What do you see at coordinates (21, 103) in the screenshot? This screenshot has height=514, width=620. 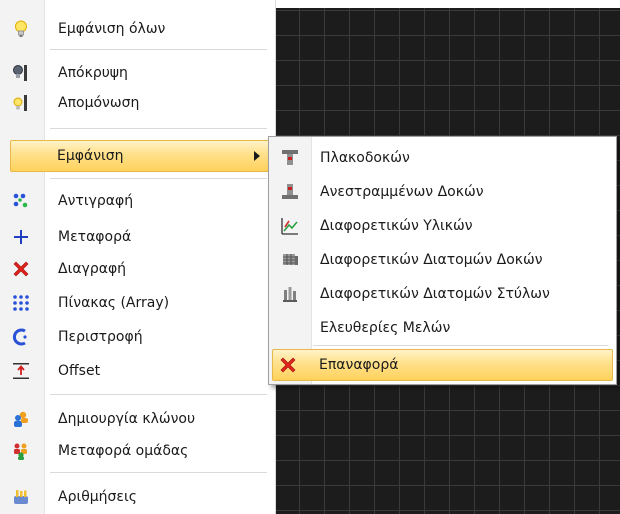 I see `isolate-bulb-icon` at bounding box center [21, 103].